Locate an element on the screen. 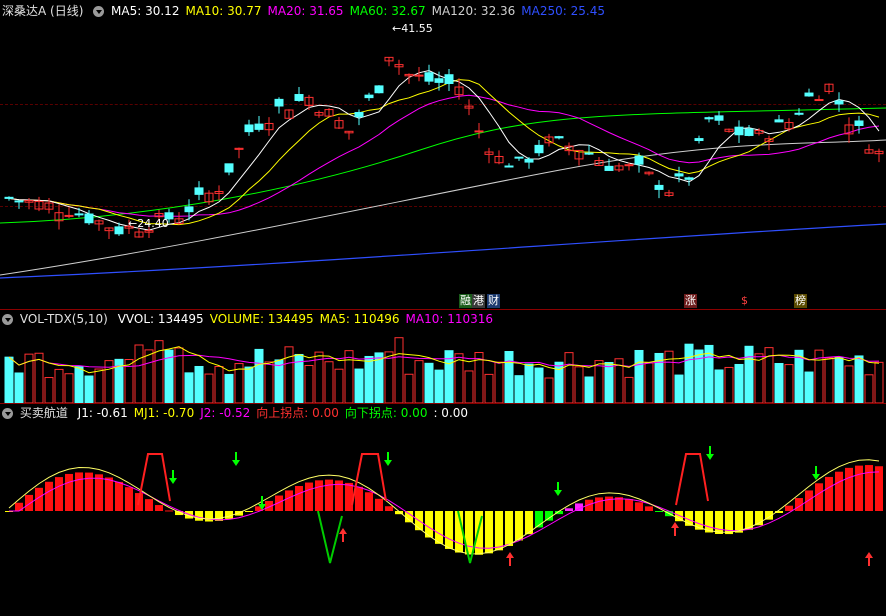 This screenshot has height=616, width=886. event-marker-list: 榜 is located at coordinates (800, 301).